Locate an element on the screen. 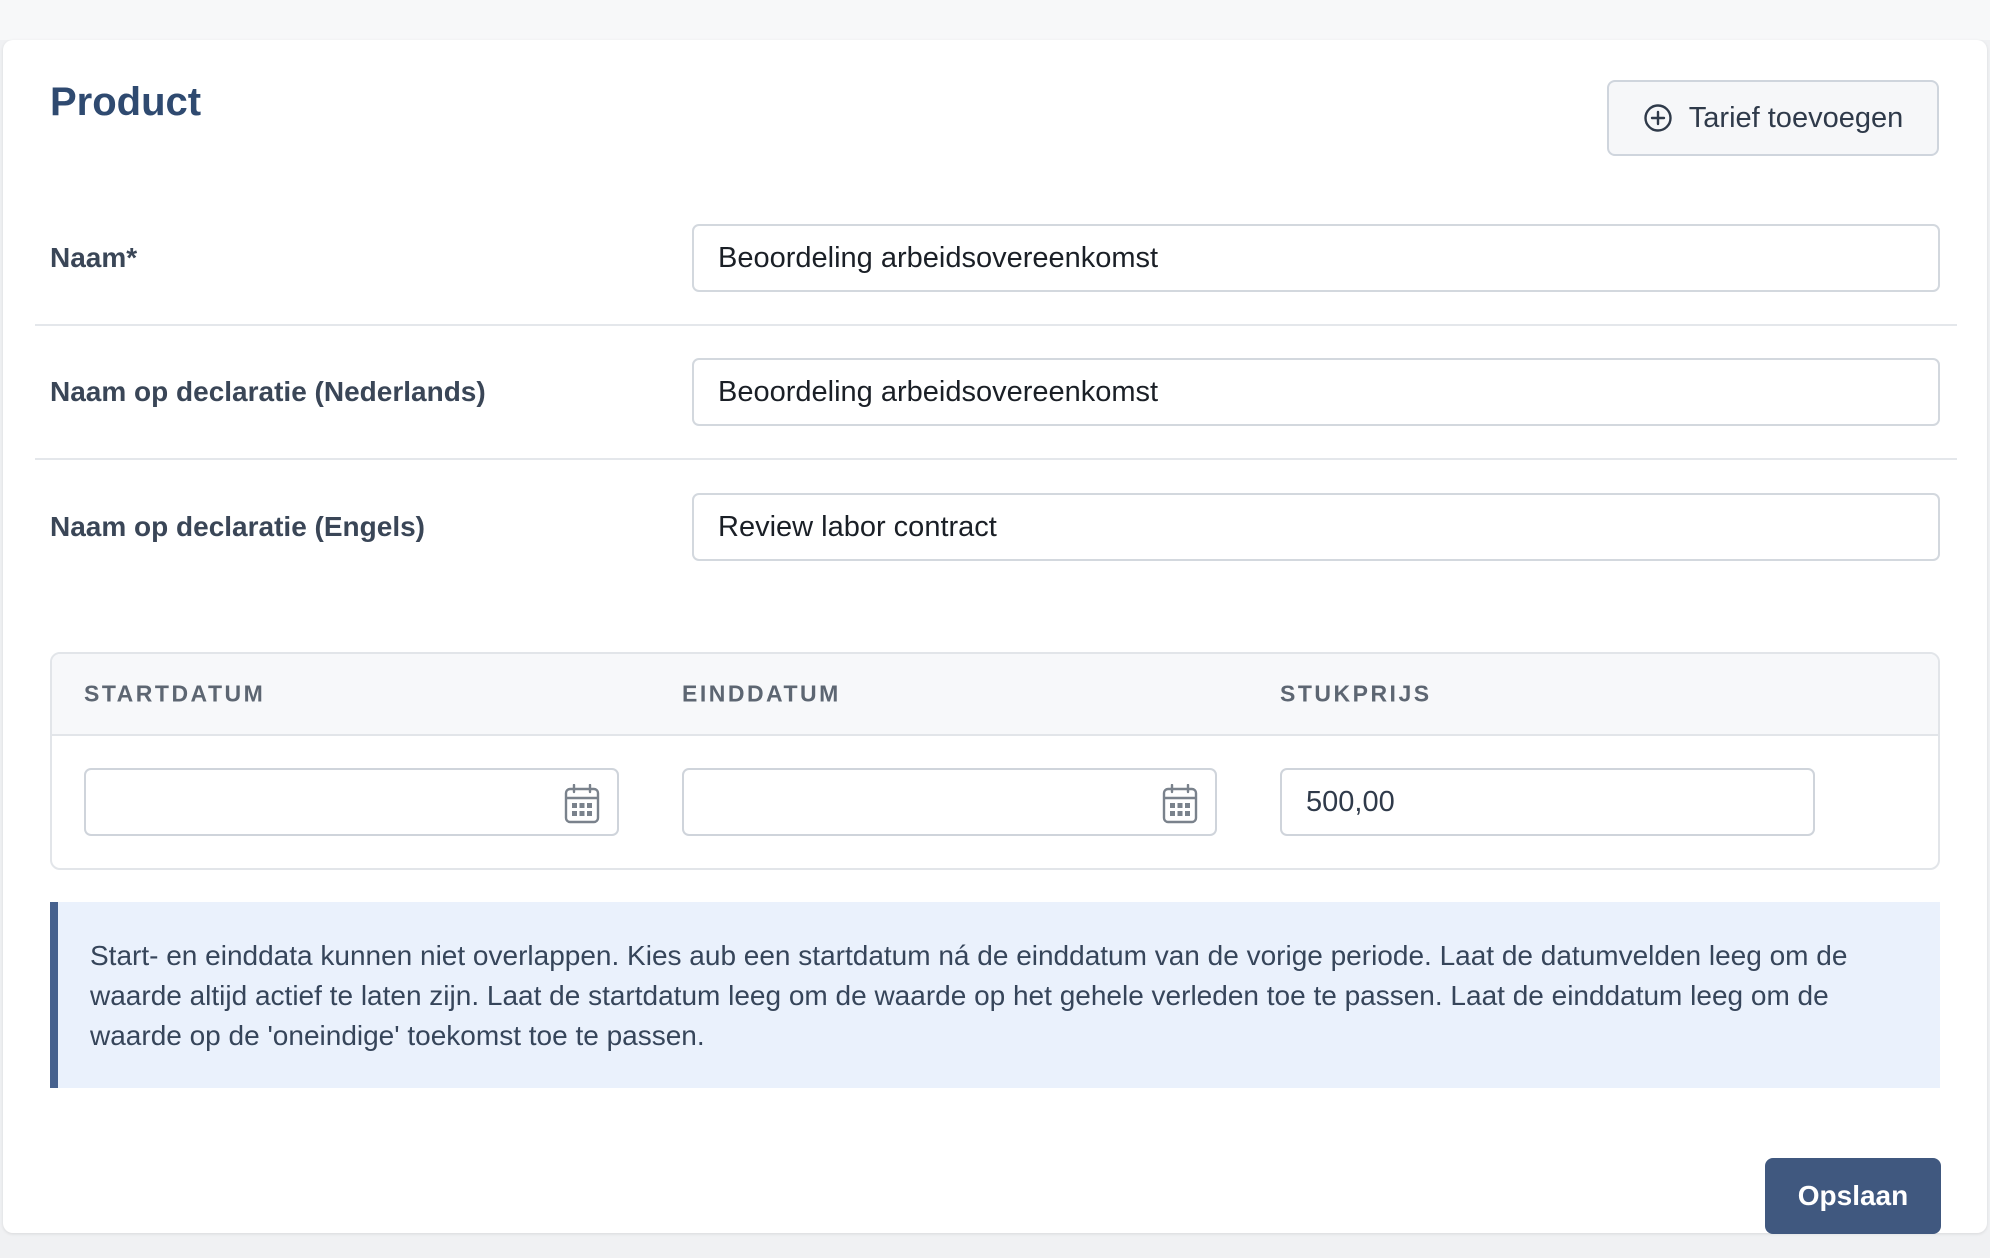  naam-nl-input is located at coordinates (1316, 392).